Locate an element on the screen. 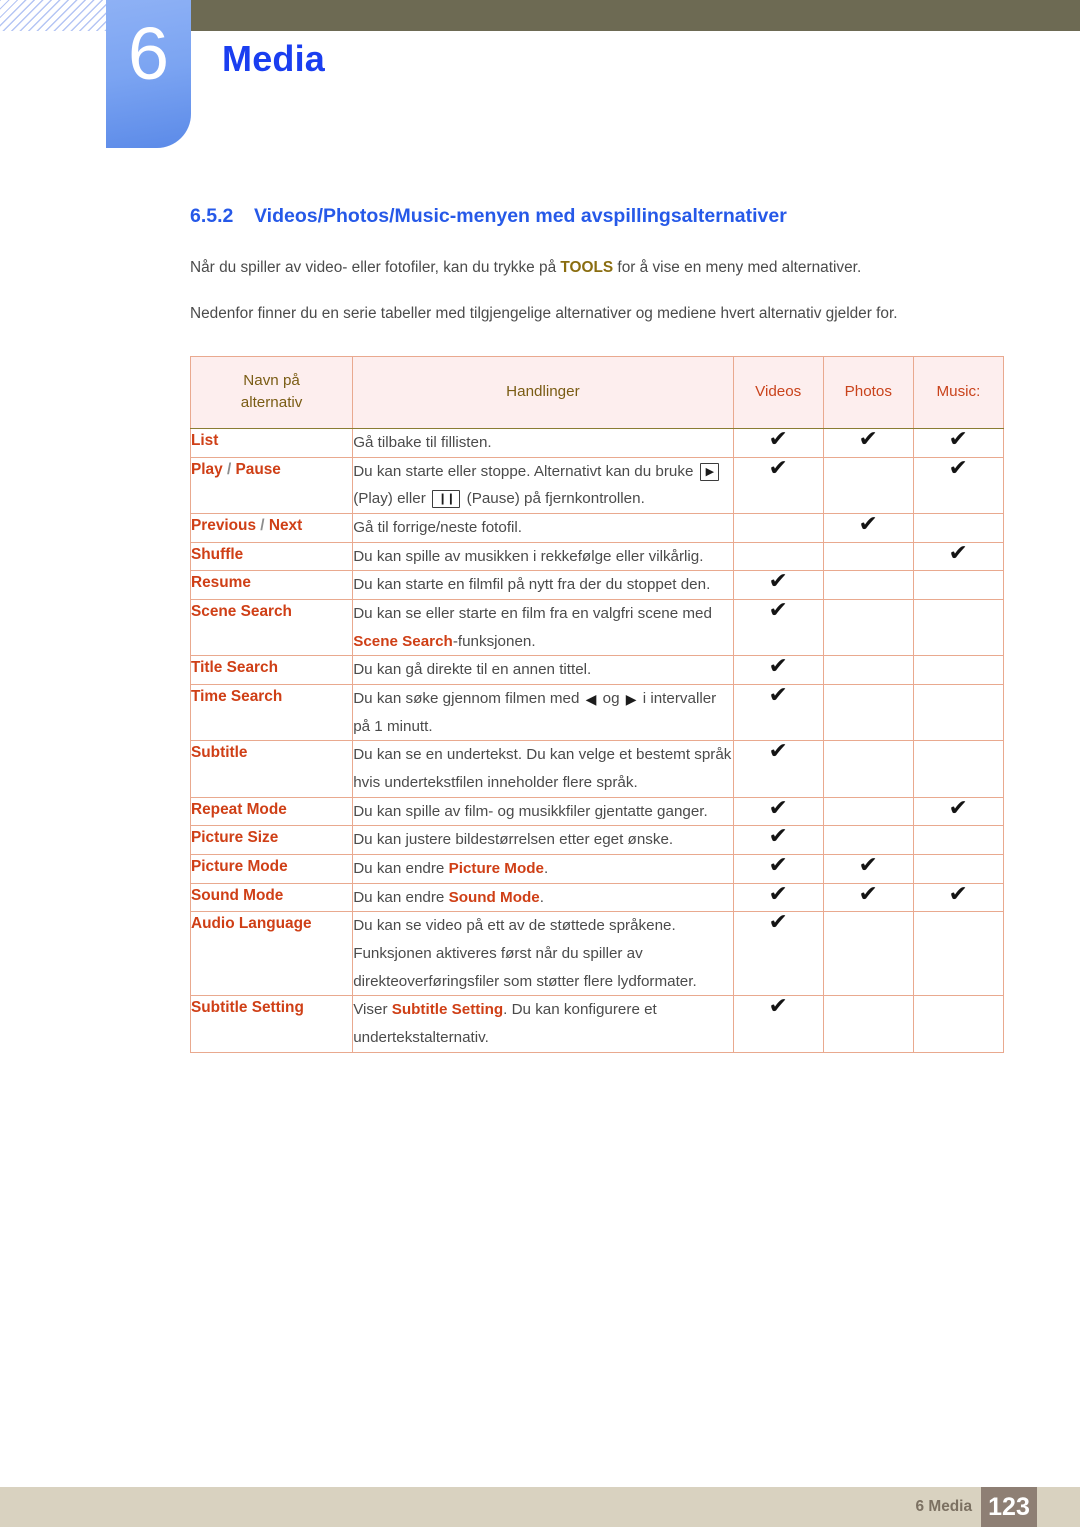 The height and width of the screenshot is (1527, 1080). option-name-cell: Picture Size is located at coordinates (271, 840).